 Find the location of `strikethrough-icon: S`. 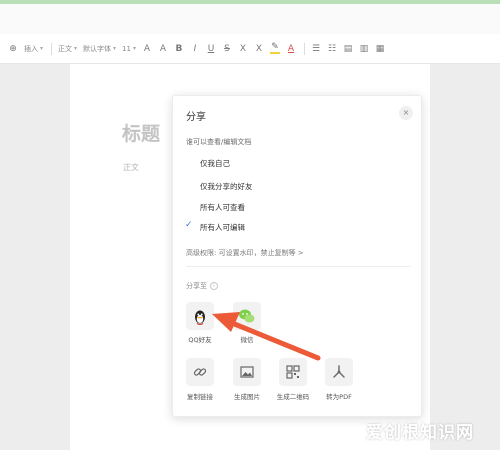

strikethrough-icon: S is located at coordinates (227, 49).